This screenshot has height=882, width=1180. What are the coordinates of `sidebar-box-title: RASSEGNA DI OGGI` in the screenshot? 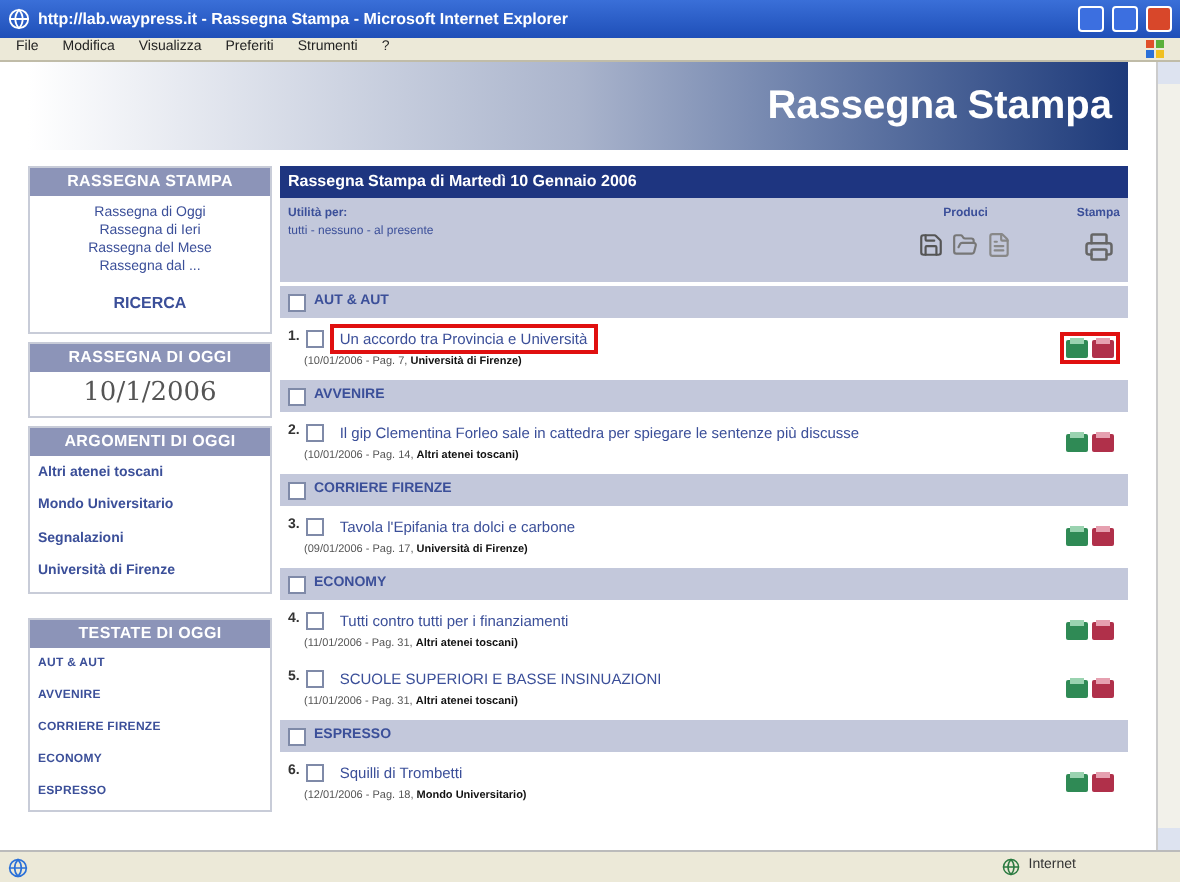 It's located at (150, 358).